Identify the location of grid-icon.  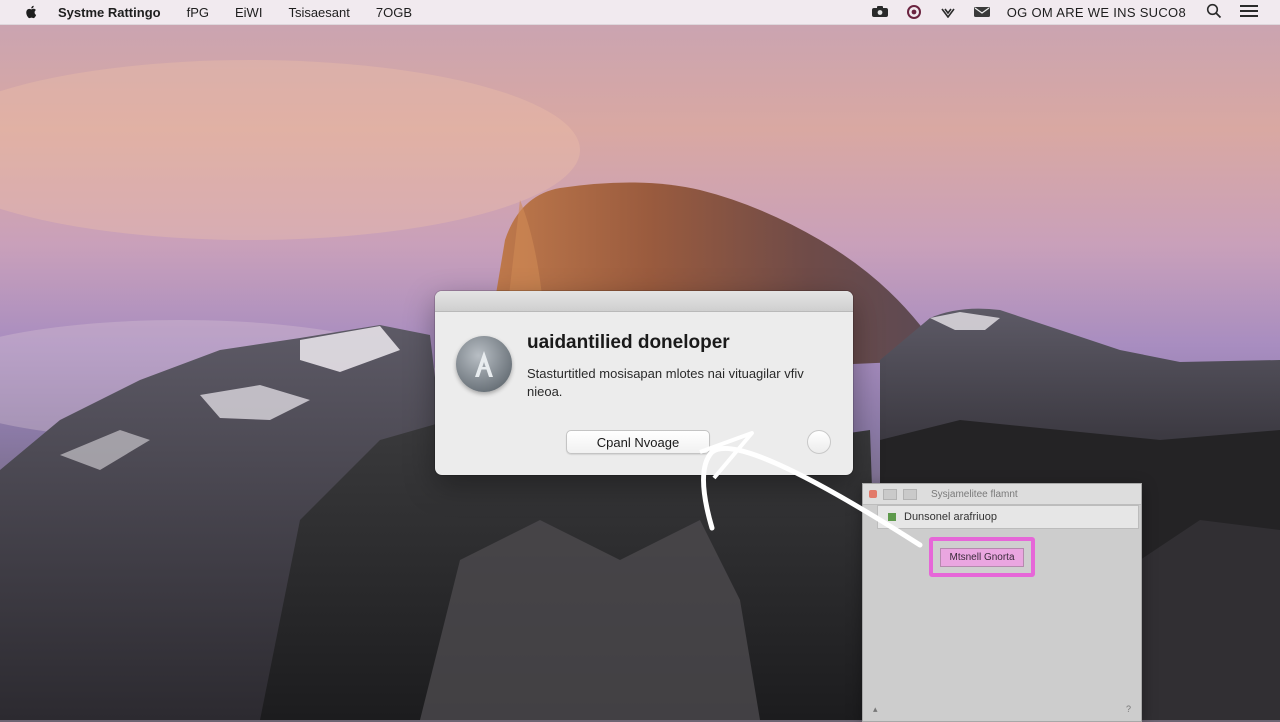
(910, 494).